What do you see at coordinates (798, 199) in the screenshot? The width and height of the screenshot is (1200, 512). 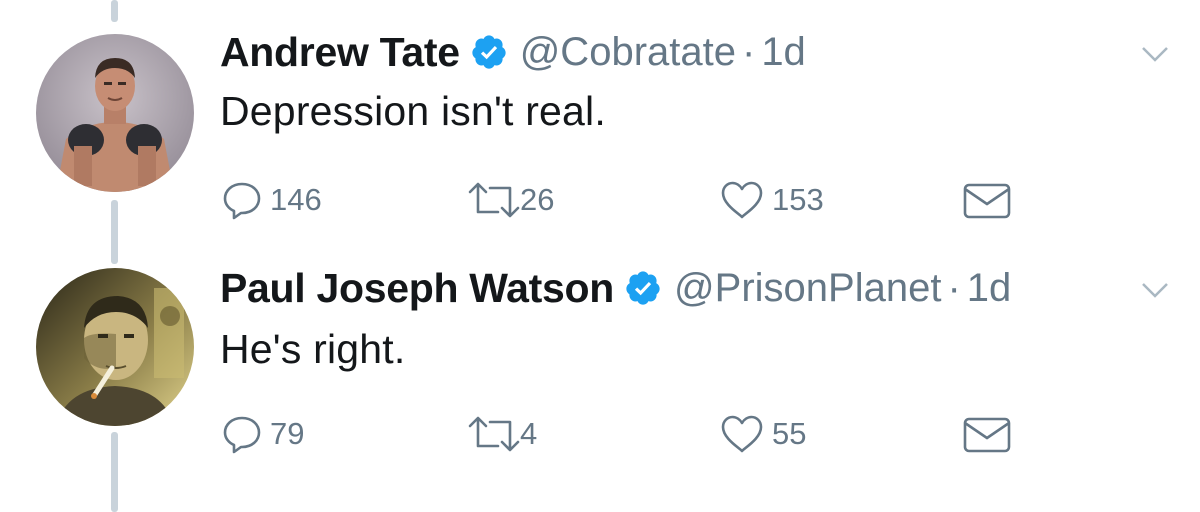 I see `like-count: 153` at bounding box center [798, 199].